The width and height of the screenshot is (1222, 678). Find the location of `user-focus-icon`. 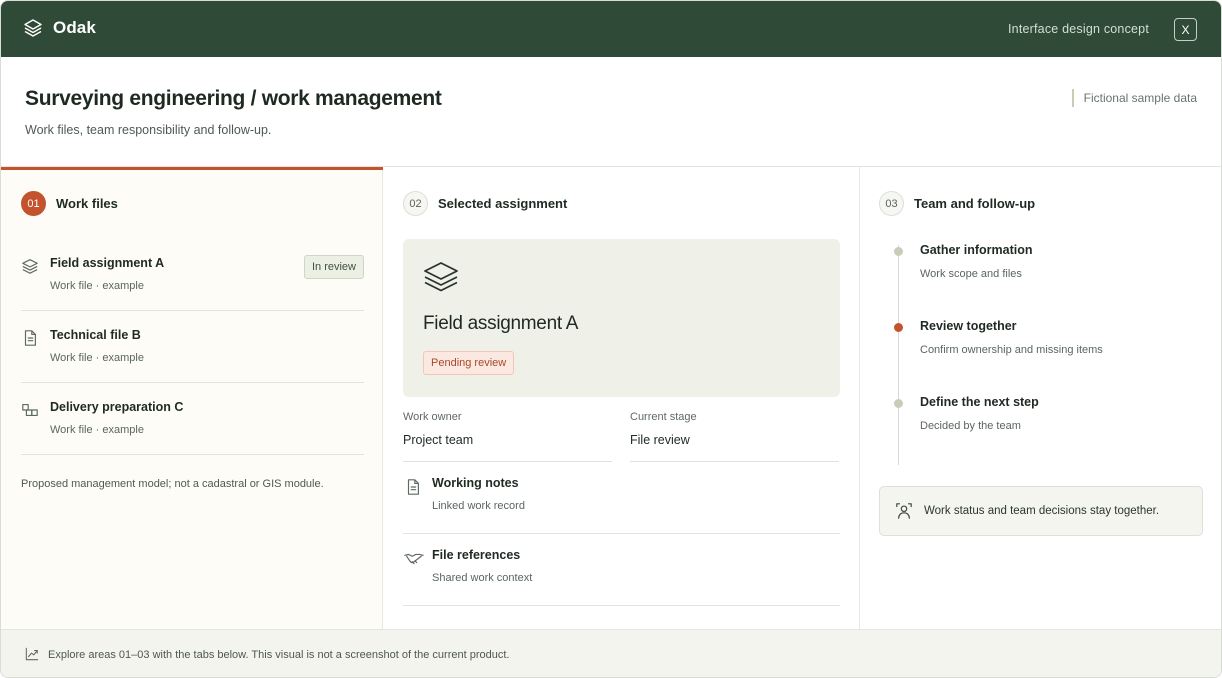

user-focus-icon is located at coordinates (904, 511).